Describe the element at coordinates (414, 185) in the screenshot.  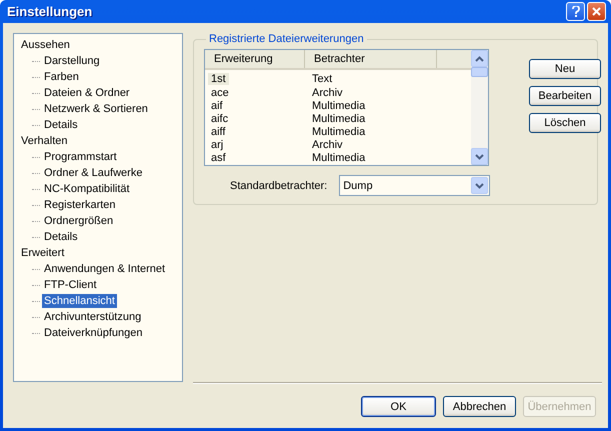
I see `default-viewer-dropdown: Dump` at that location.